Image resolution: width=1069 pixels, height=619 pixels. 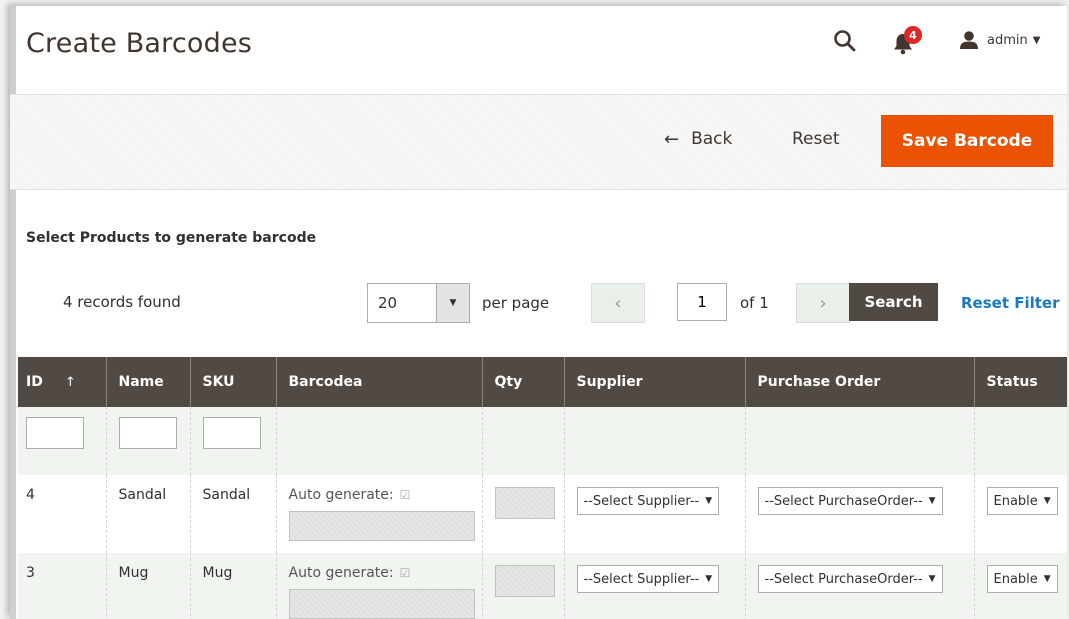 I want to click on cell-name: Sandal, so click(x=147, y=514).